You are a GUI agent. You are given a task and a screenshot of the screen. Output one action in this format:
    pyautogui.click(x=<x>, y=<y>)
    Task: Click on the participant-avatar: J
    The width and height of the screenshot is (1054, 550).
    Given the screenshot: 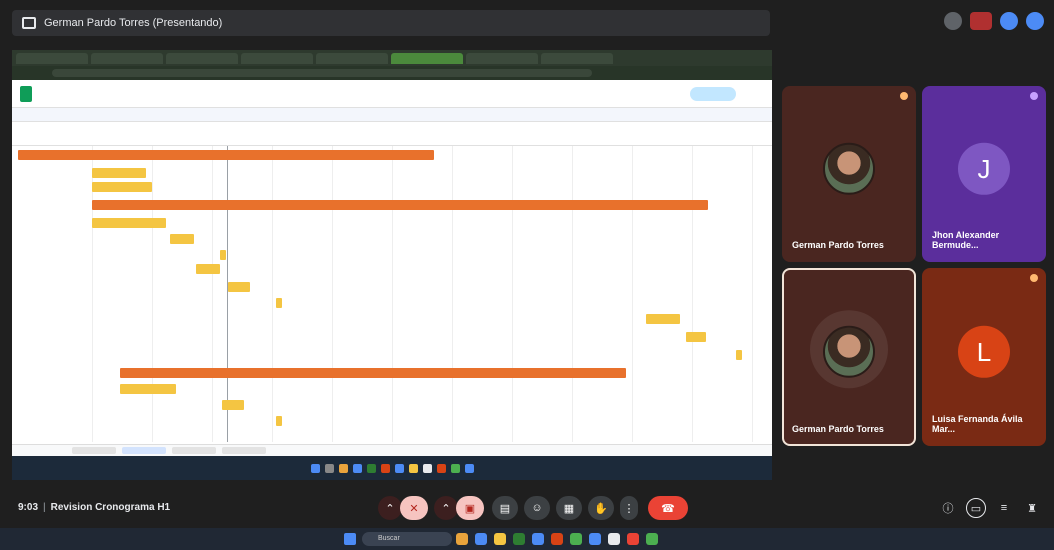 What is the action you would take?
    pyautogui.click(x=984, y=168)
    